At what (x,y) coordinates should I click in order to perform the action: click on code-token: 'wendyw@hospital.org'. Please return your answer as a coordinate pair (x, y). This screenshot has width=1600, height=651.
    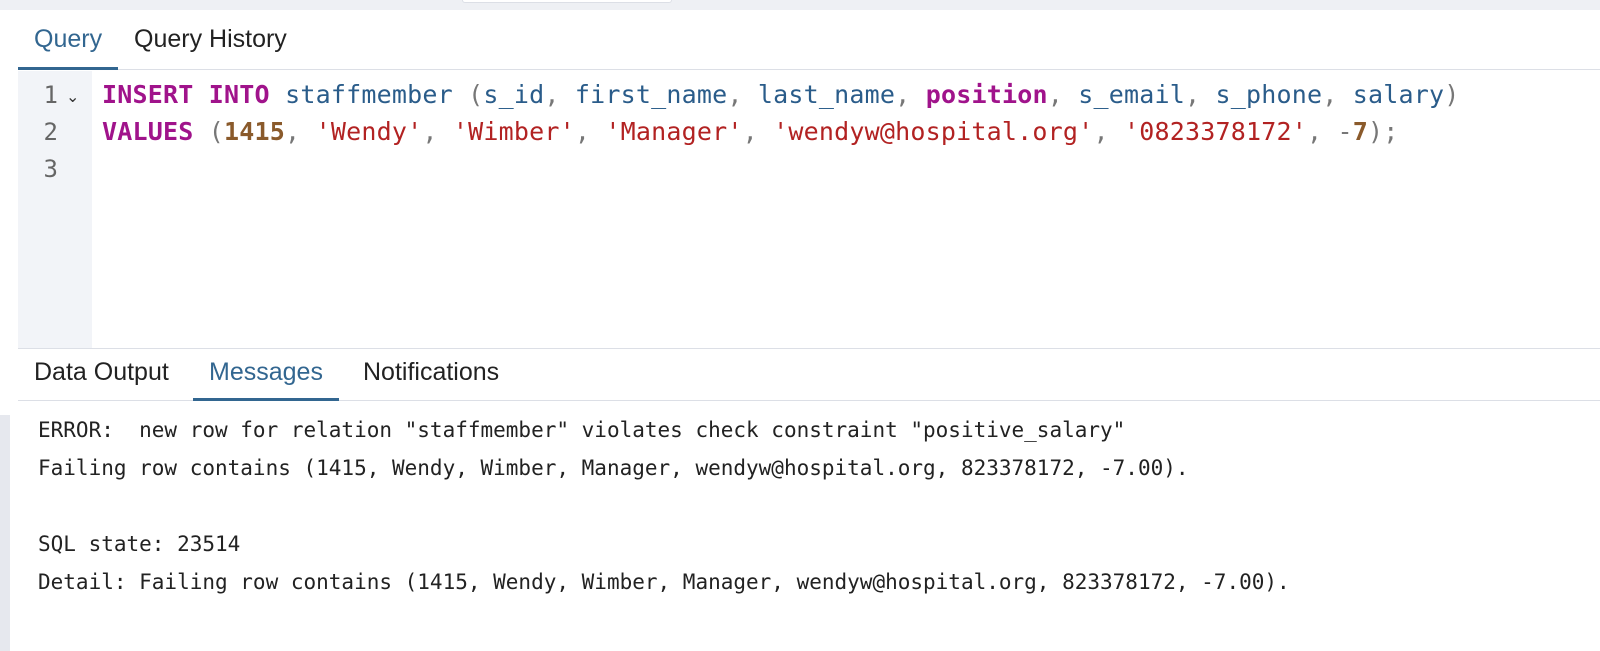
    Looking at the image, I should click on (933, 131).